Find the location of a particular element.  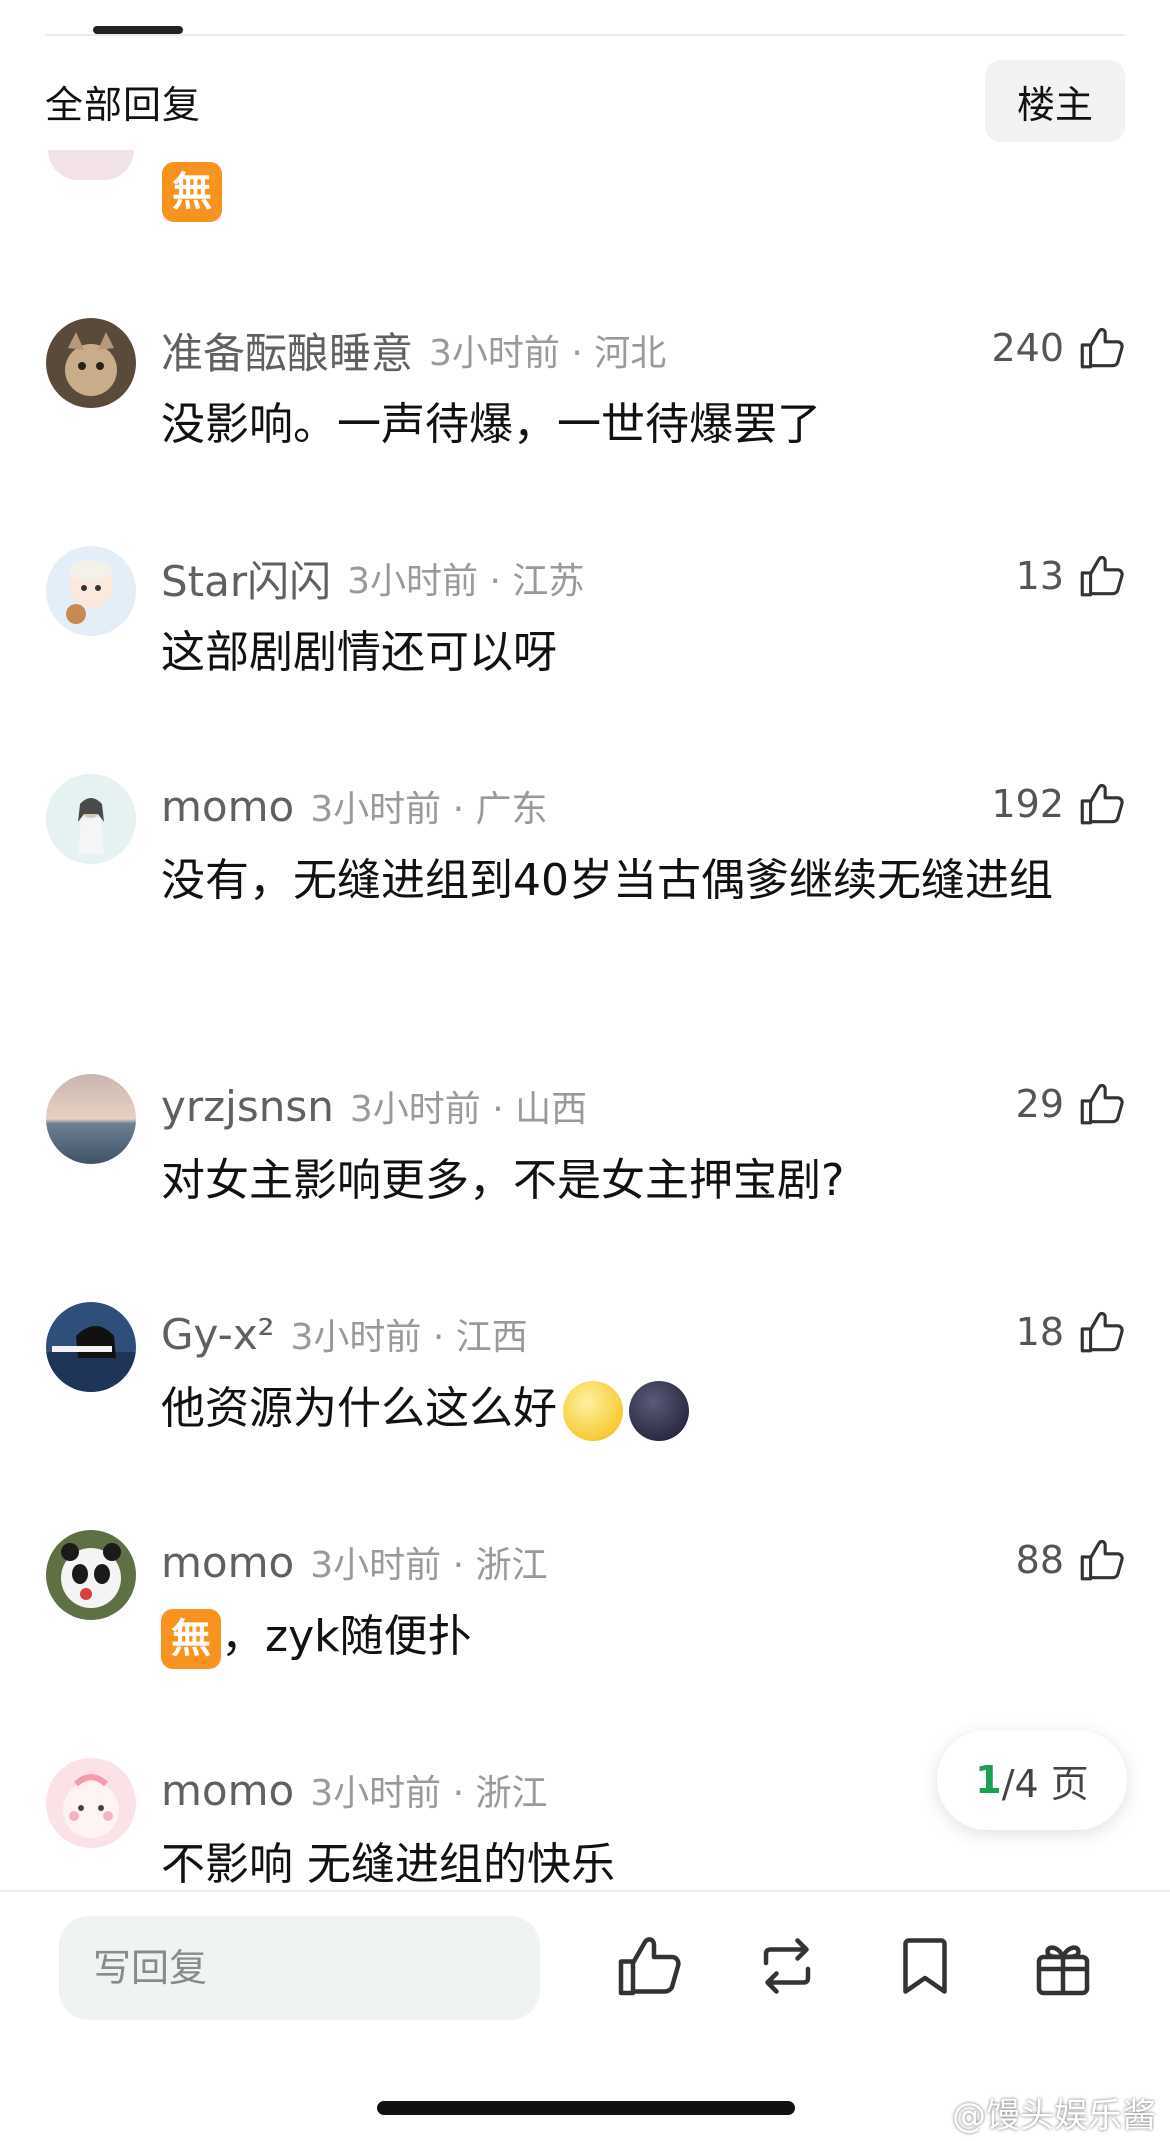

new-moon-face-emoji-icon is located at coordinates (659, 1411).